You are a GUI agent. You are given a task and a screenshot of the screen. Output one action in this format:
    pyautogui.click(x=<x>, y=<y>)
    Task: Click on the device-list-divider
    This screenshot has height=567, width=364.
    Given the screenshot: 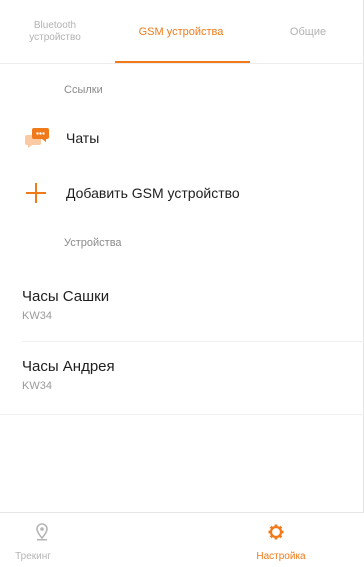 What is the action you would take?
    pyautogui.click(x=182, y=414)
    